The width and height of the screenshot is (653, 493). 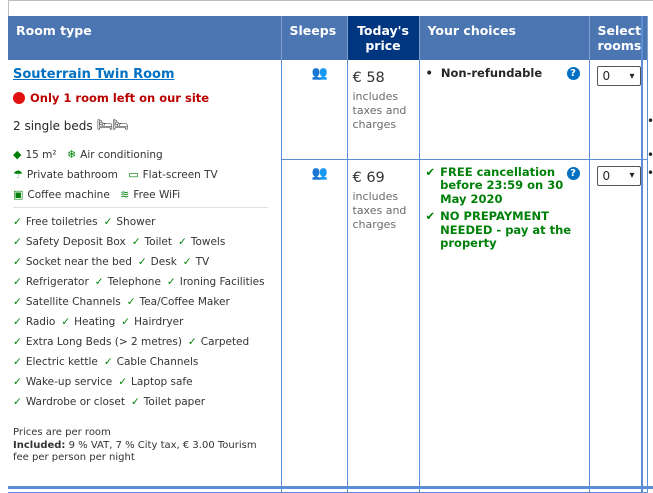 What do you see at coordinates (119, 242) in the screenshot?
I see `amenity-row: ✓ Safety Deposit Box ✓ Toilet ✓ Towels` at bounding box center [119, 242].